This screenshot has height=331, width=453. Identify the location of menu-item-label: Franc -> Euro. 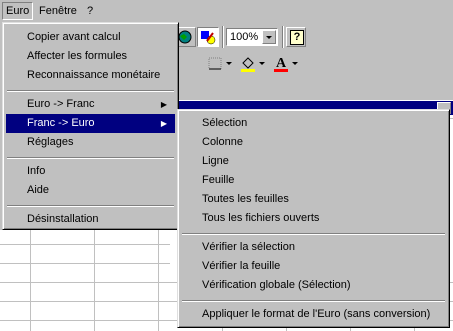
(61, 123).